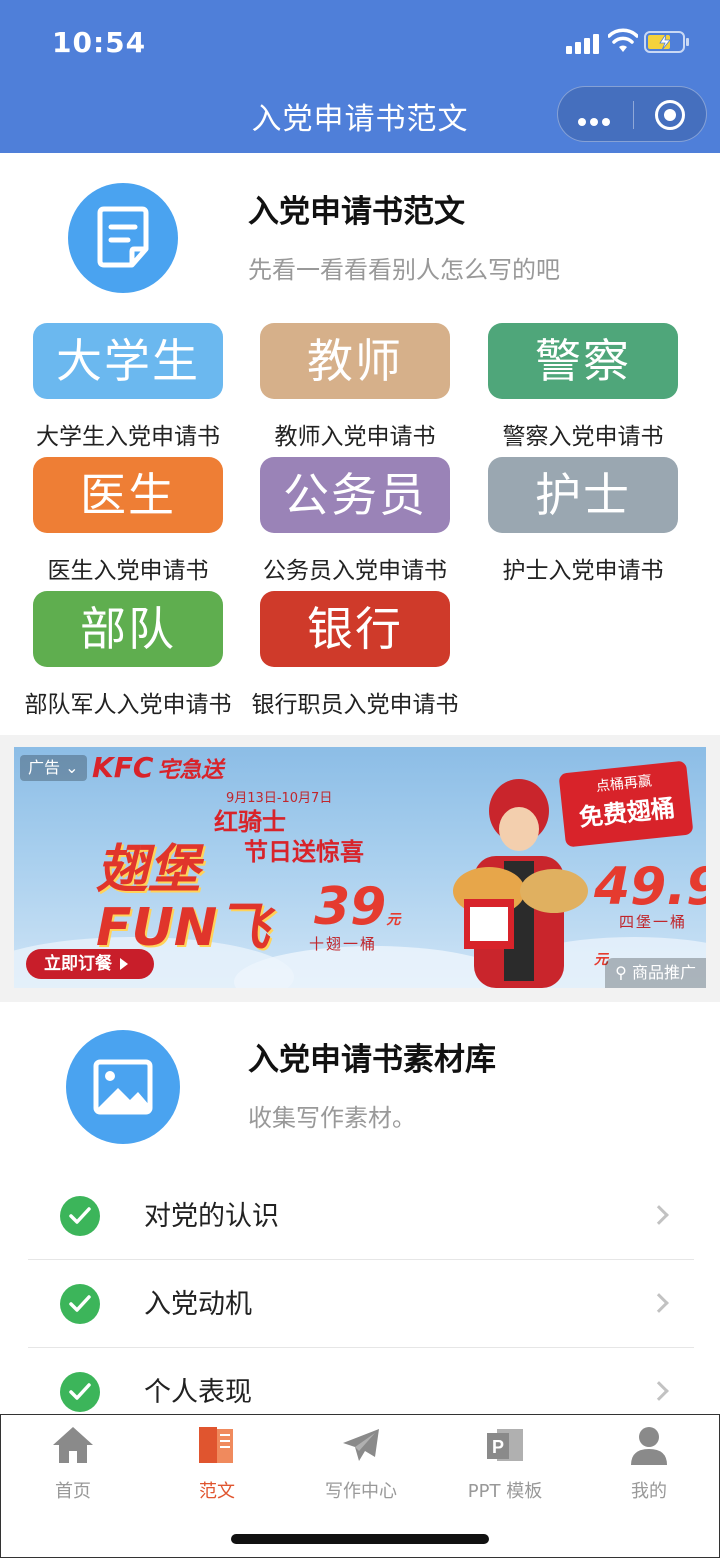  What do you see at coordinates (355, 571) in the screenshot?
I see `category-label: 公务员入党申请书` at bounding box center [355, 571].